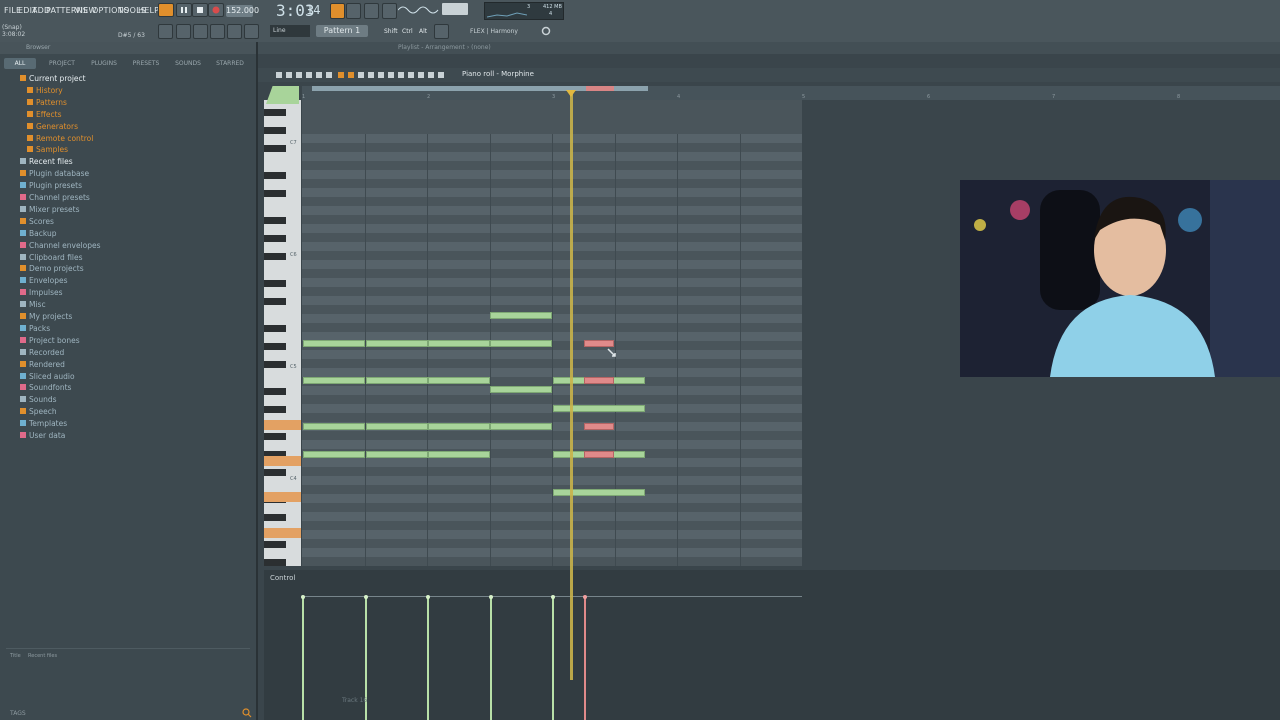 Image resolution: width=1280 pixels, height=720 pixels. Describe the element at coordinates (391, 31) in the screenshot. I see `shift-key-indicator: Shift` at that location.